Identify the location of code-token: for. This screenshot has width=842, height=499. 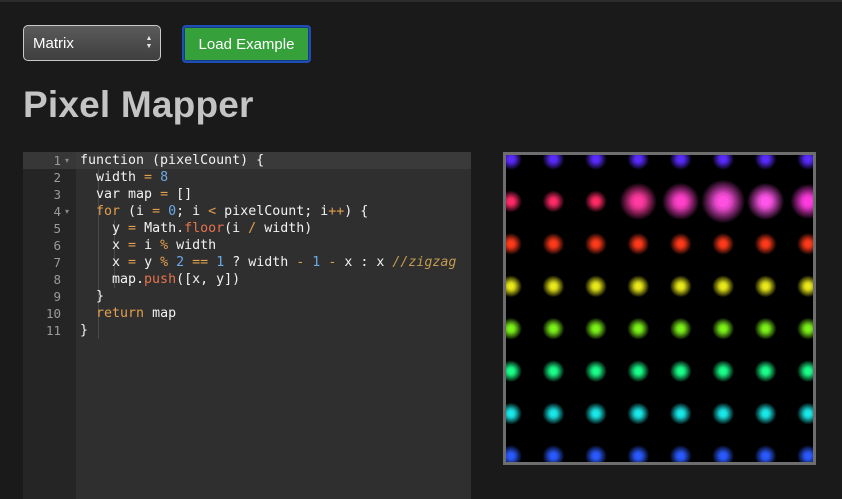
(108, 211).